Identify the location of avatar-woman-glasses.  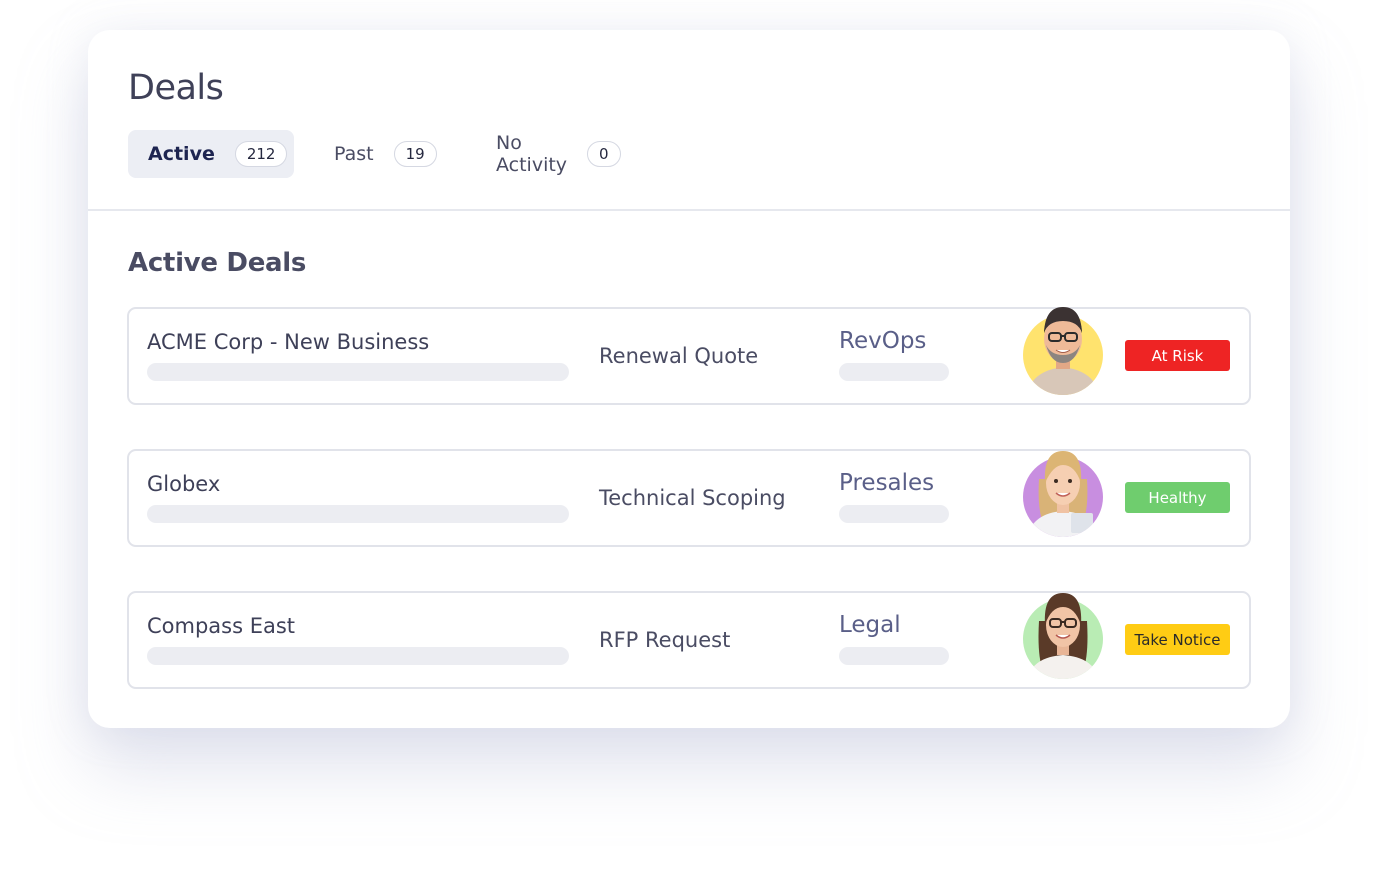
(1063, 636).